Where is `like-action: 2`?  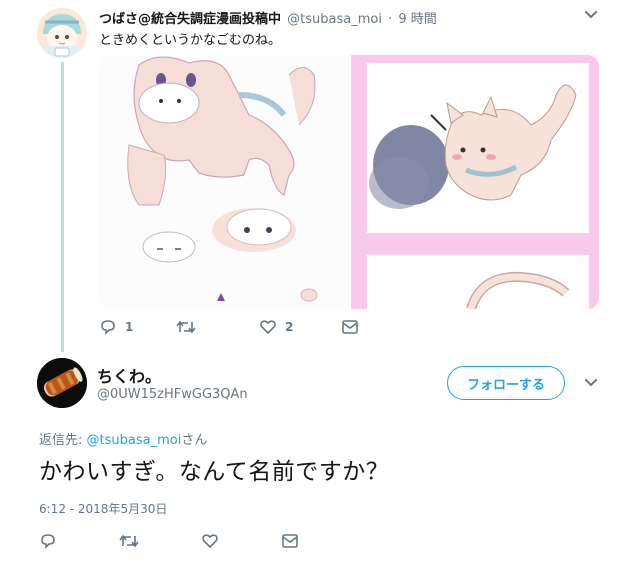 like-action: 2 is located at coordinates (276, 327).